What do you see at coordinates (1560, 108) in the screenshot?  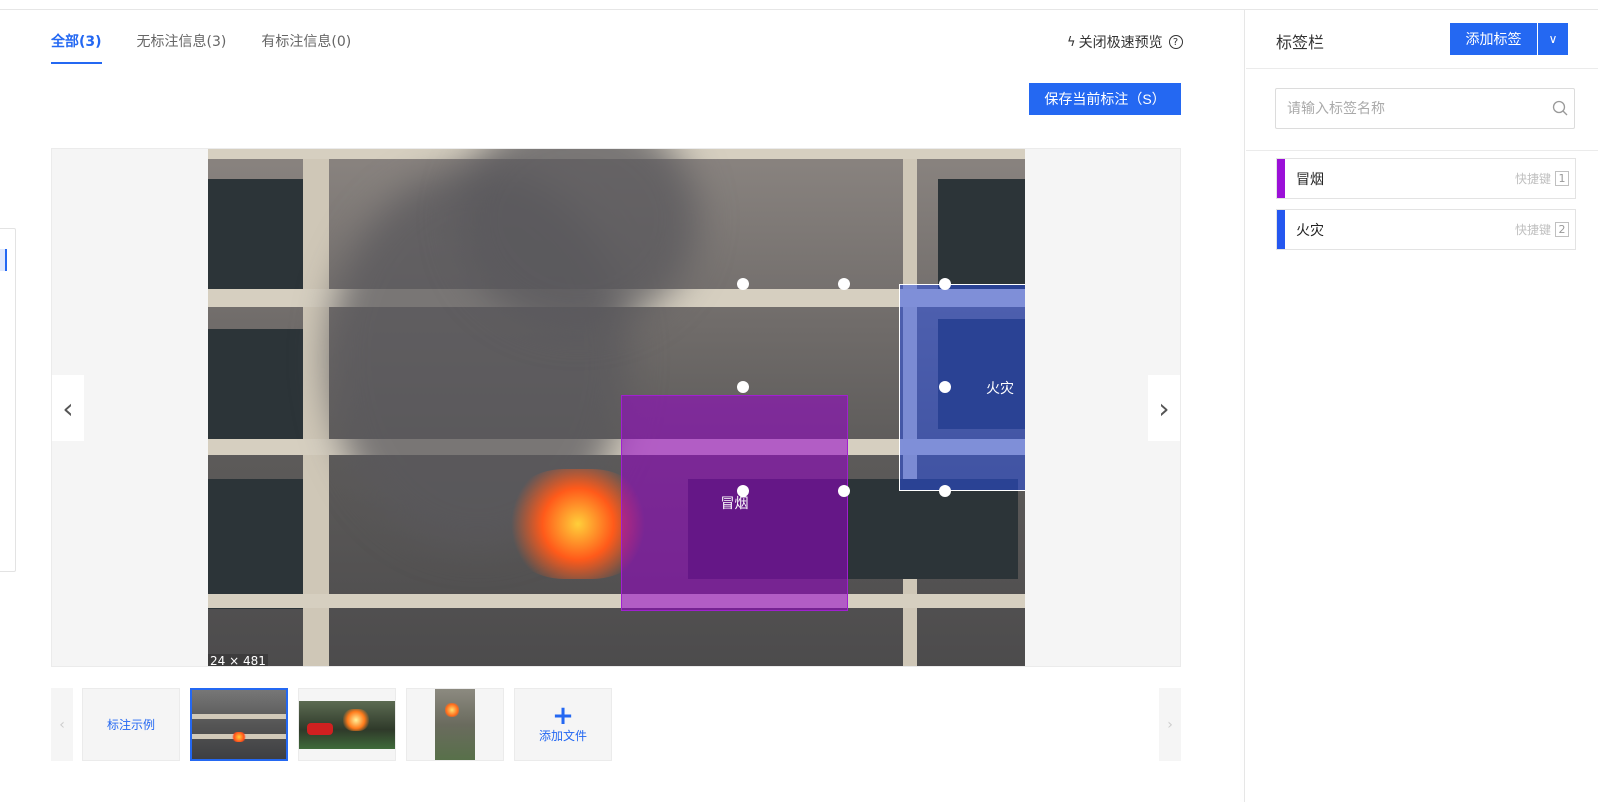 I see `search-icon` at bounding box center [1560, 108].